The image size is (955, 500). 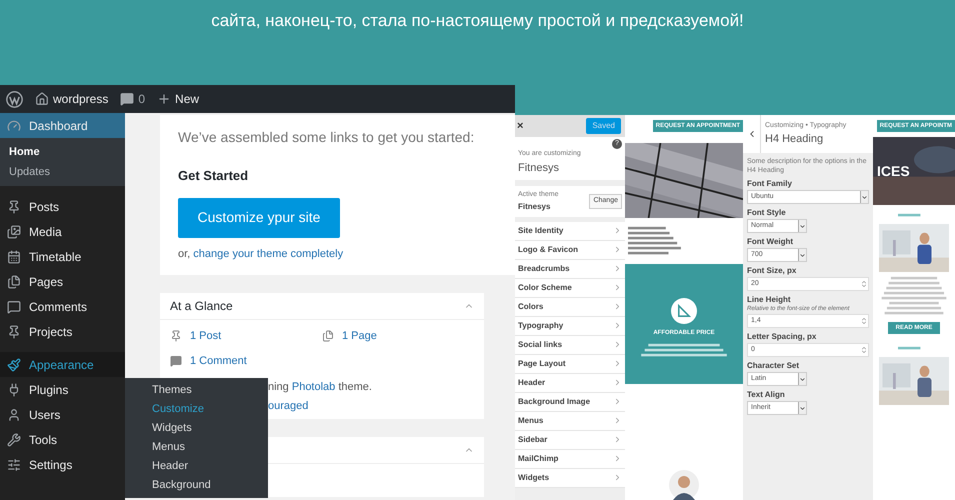 I want to click on customizer-section: Colors, so click(x=570, y=307).